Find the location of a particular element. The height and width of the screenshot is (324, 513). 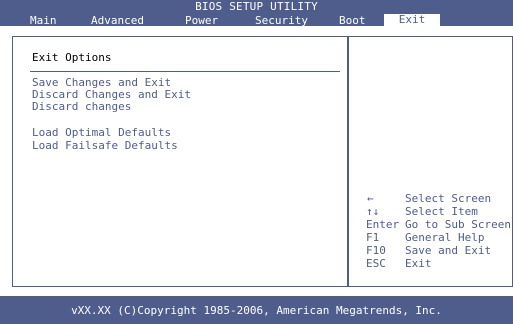

tab-boot: Boot is located at coordinates (352, 20).